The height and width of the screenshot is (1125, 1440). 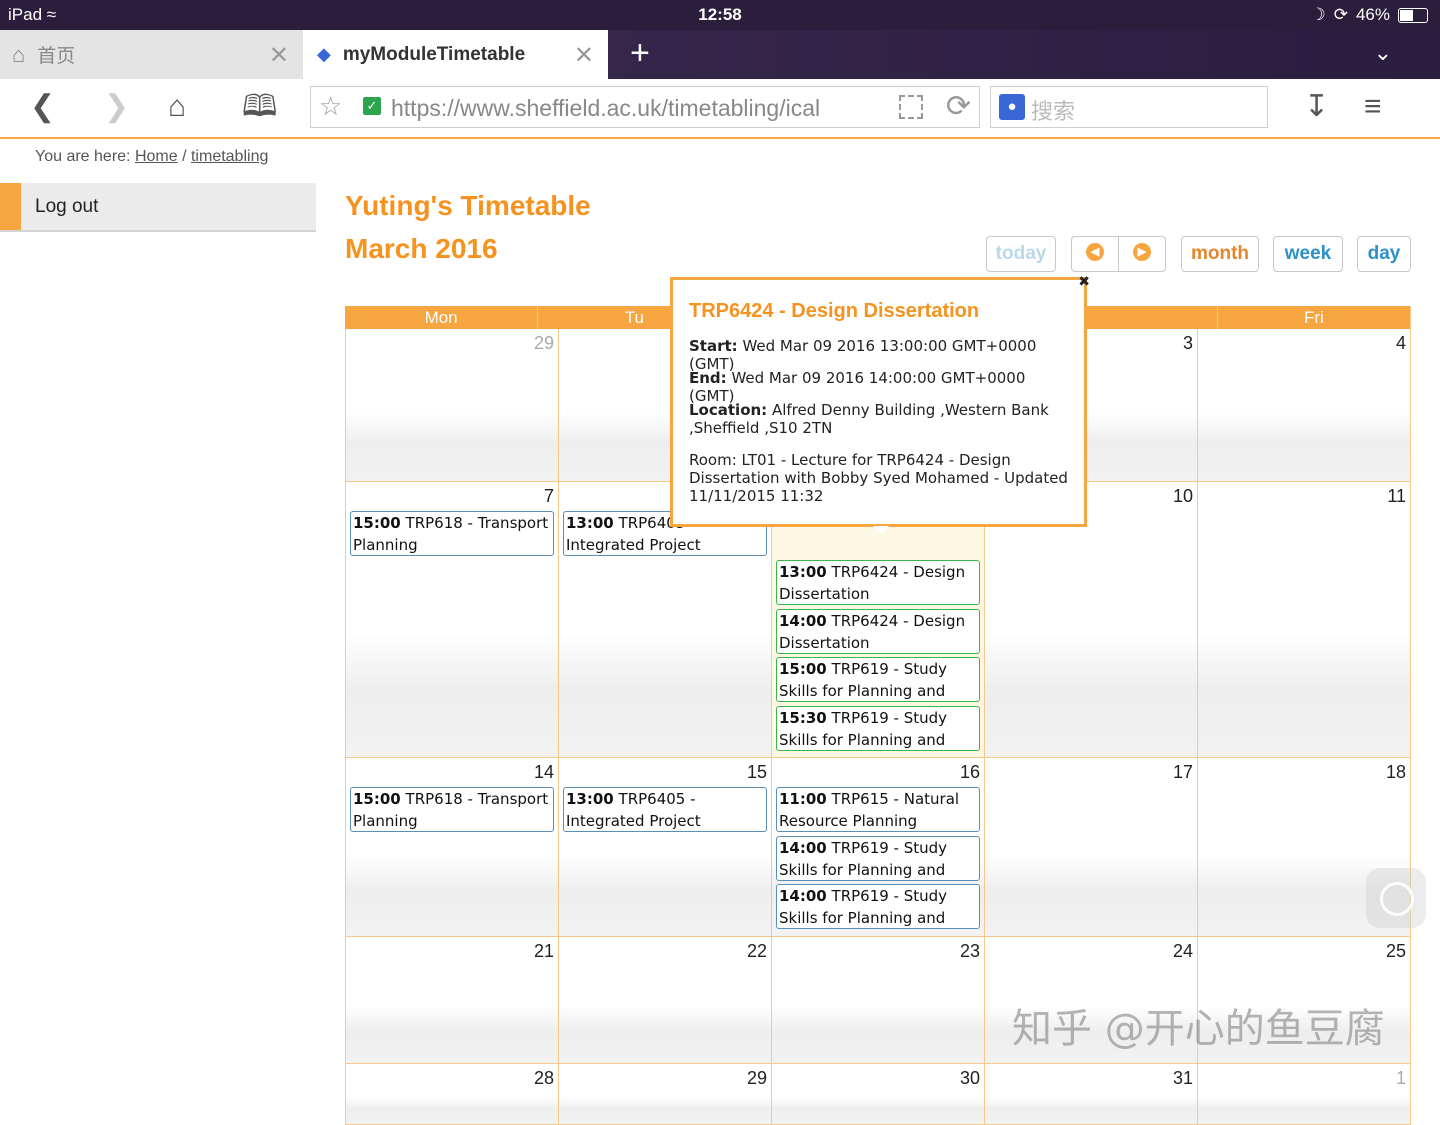 What do you see at coordinates (1372, 14) in the screenshot?
I see `battery-percent: 46%` at bounding box center [1372, 14].